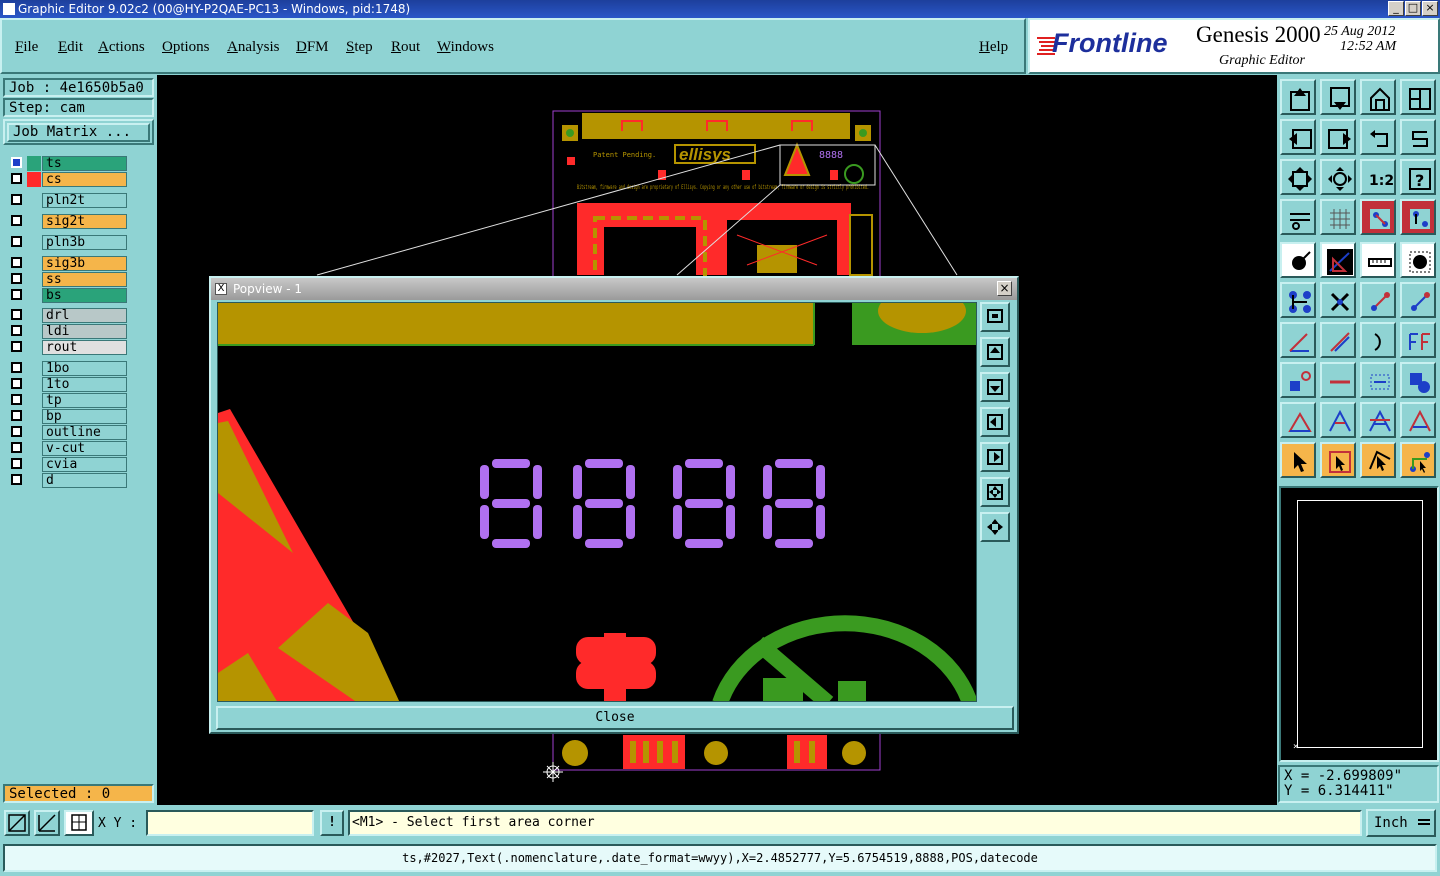 The width and height of the screenshot is (1440, 876). Describe the element at coordinates (1338, 137) in the screenshot. I see `tool-pan-right` at that location.